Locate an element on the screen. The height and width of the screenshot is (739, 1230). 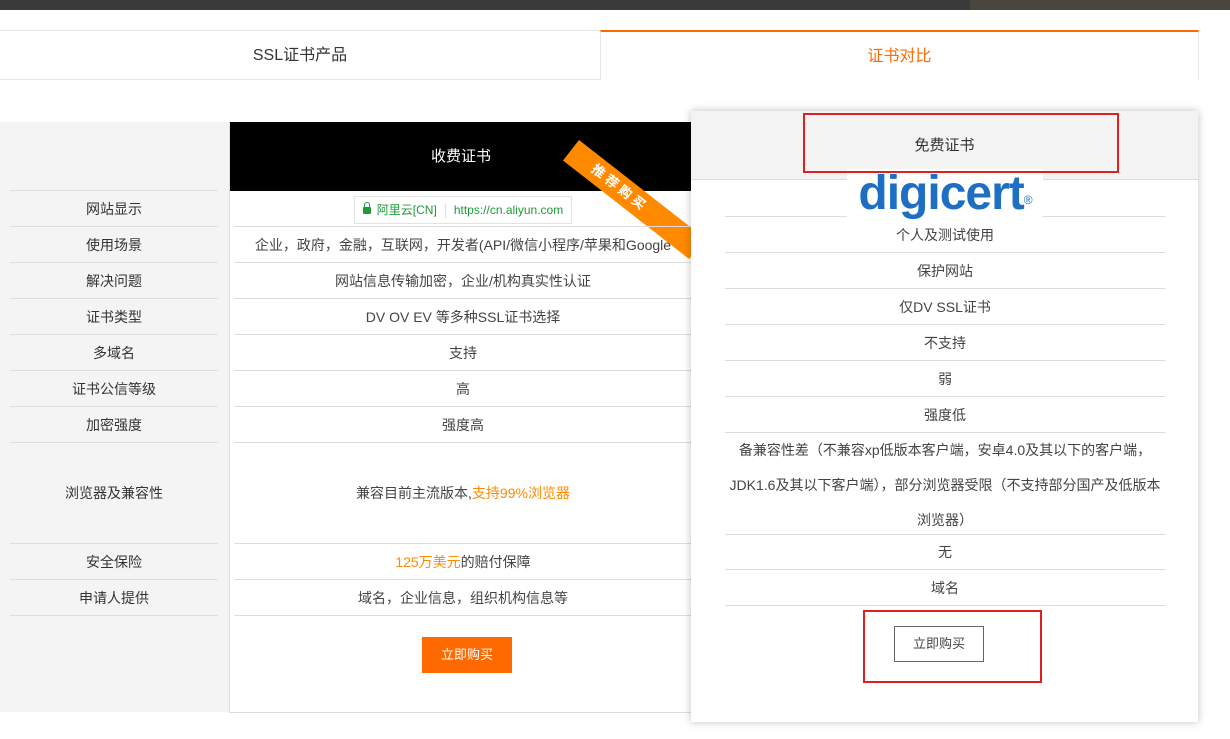
top-banner-strip is located at coordinates (615, 5).